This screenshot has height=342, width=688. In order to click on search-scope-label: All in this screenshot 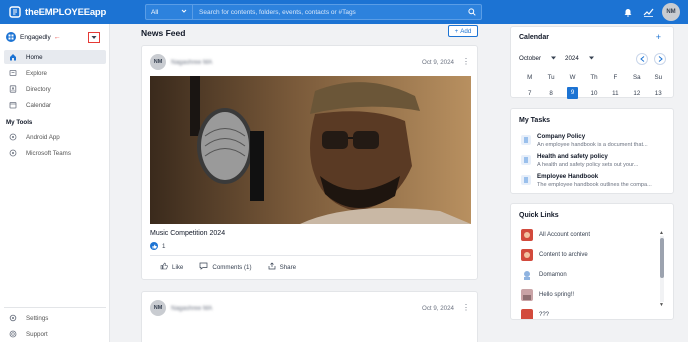, I will do `click(155, 12)`.